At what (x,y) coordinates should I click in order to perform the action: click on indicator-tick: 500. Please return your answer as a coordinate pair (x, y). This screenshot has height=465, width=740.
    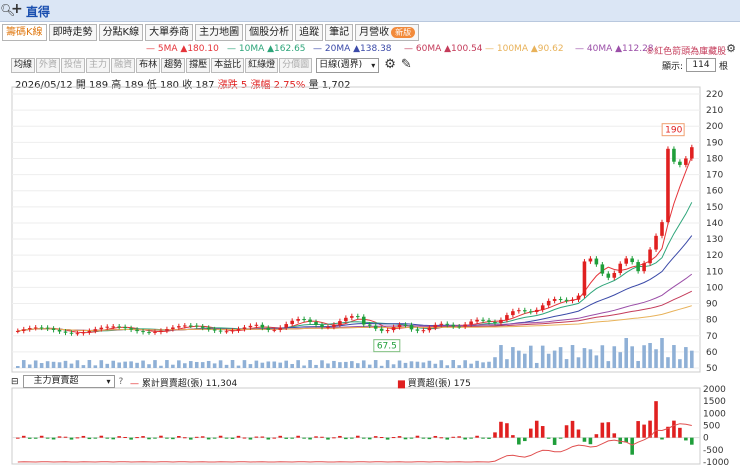
    Looking at the image, I should click on (711, 427).